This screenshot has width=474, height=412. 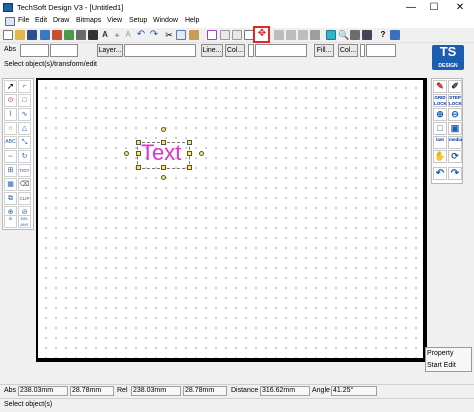 I want to click on view-redo-icon: ↷, so click(x=455, y=173).